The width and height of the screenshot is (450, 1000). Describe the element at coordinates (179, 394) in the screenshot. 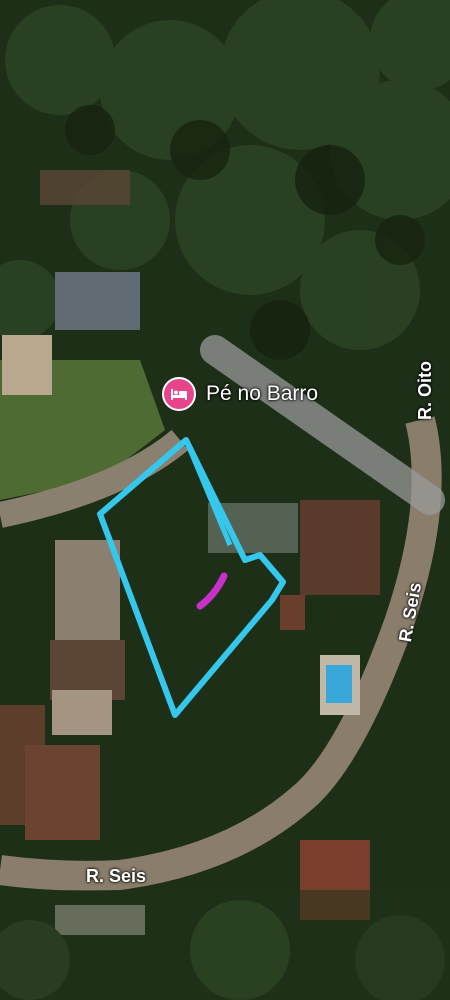

I see `hotel-bed-icon` at that location.